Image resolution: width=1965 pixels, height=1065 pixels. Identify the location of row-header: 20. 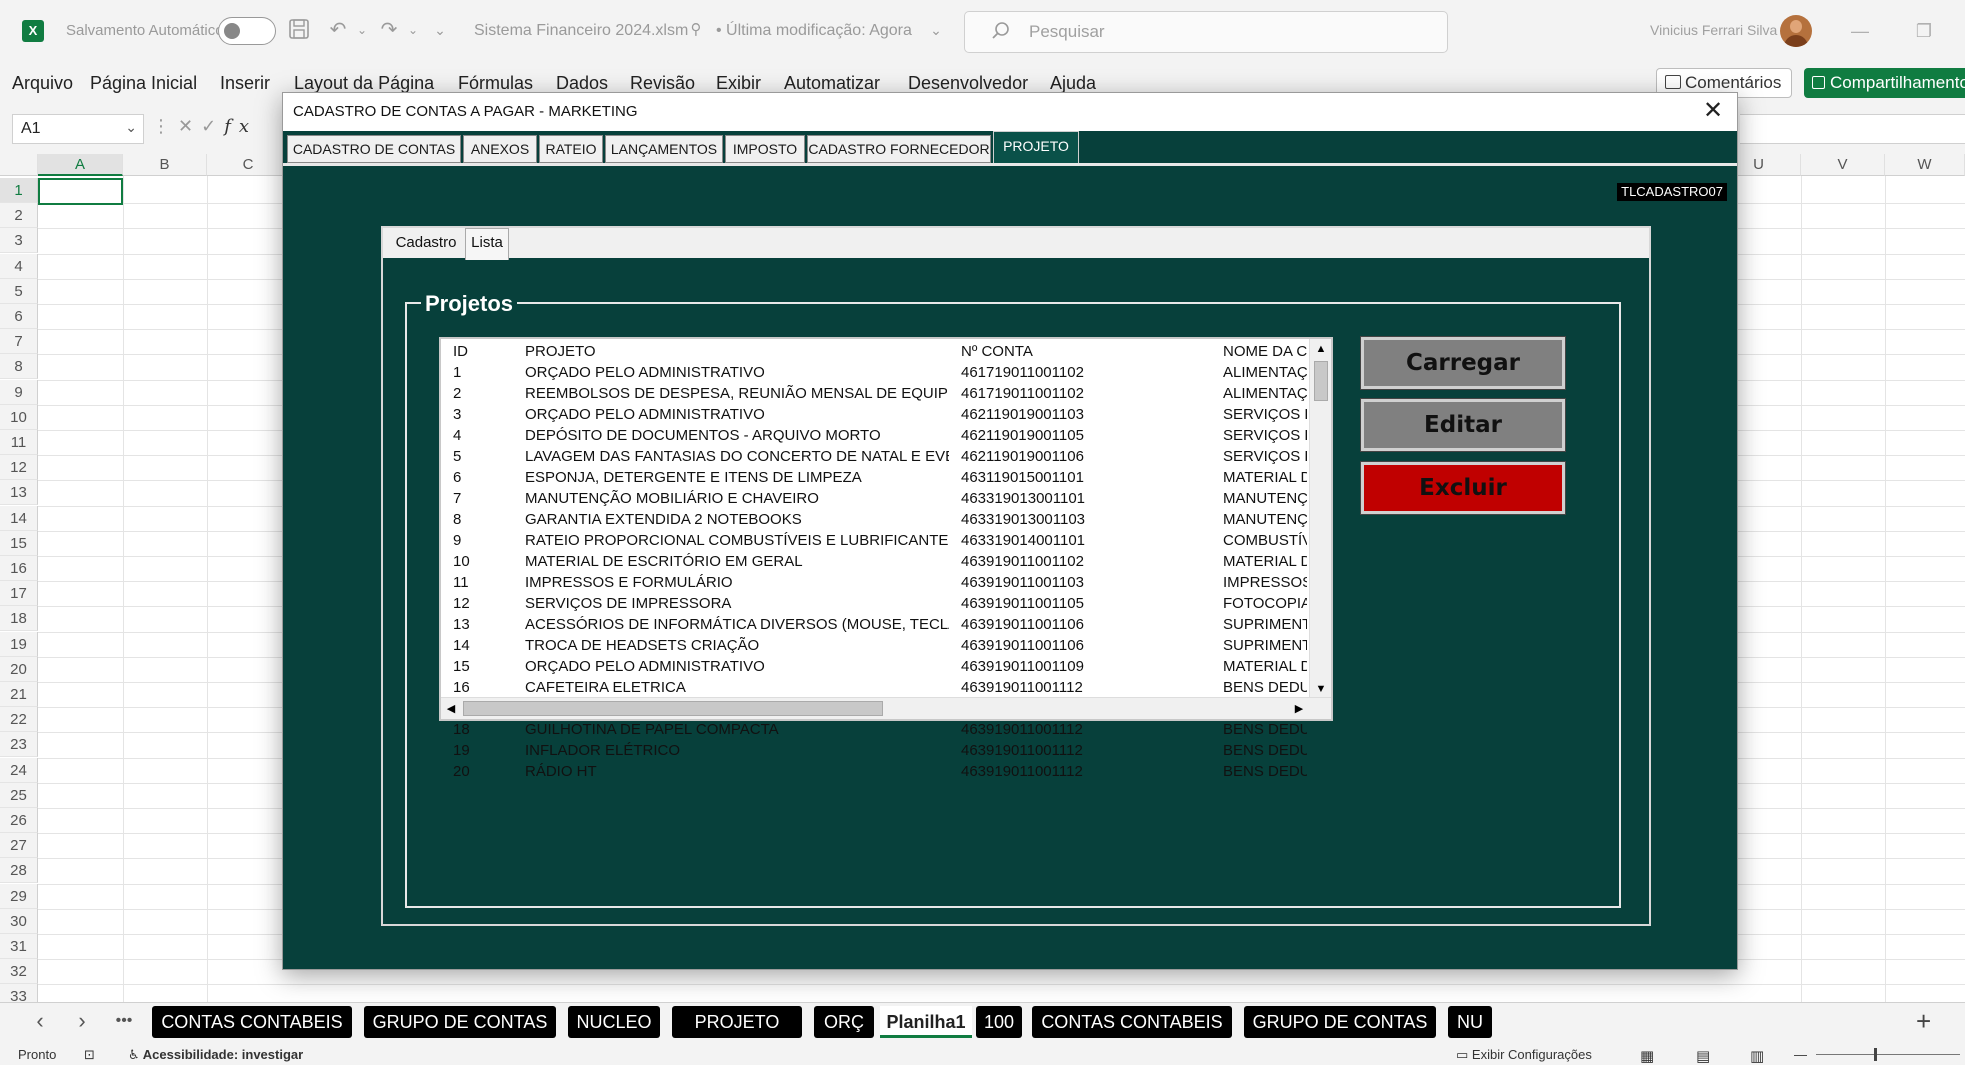
(19, 669).